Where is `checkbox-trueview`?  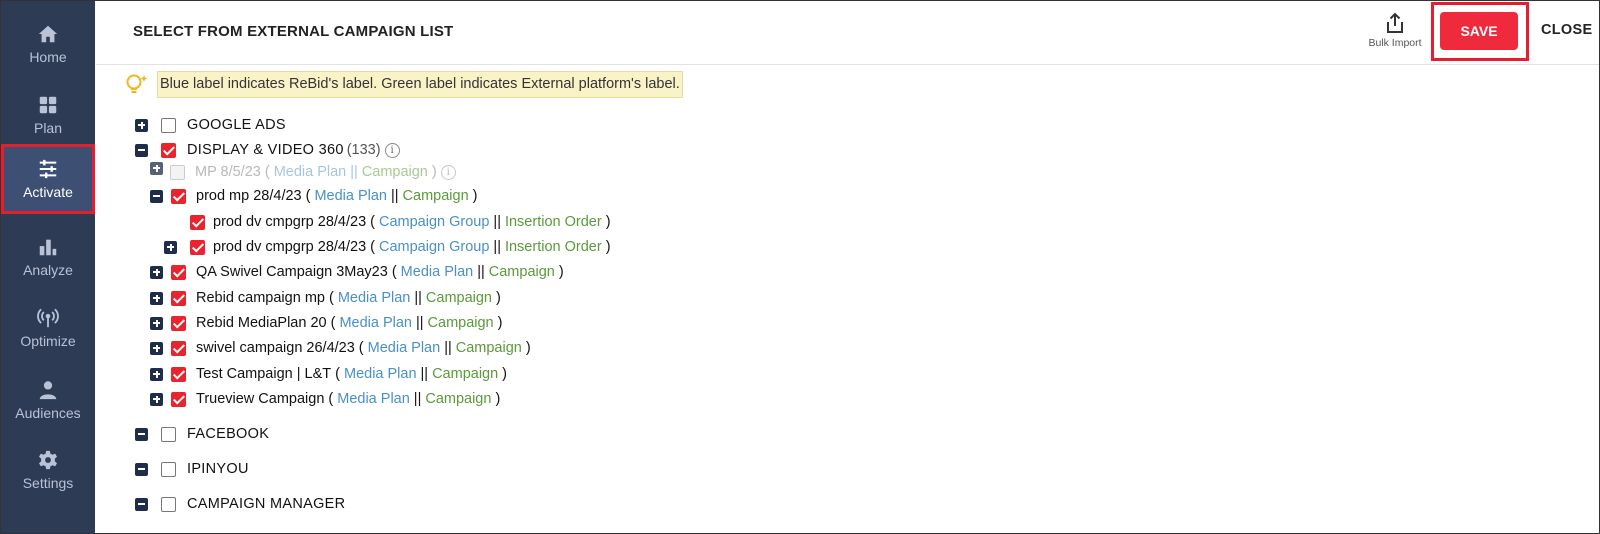
checkbox-trueview is located at coordinates (178, 399).